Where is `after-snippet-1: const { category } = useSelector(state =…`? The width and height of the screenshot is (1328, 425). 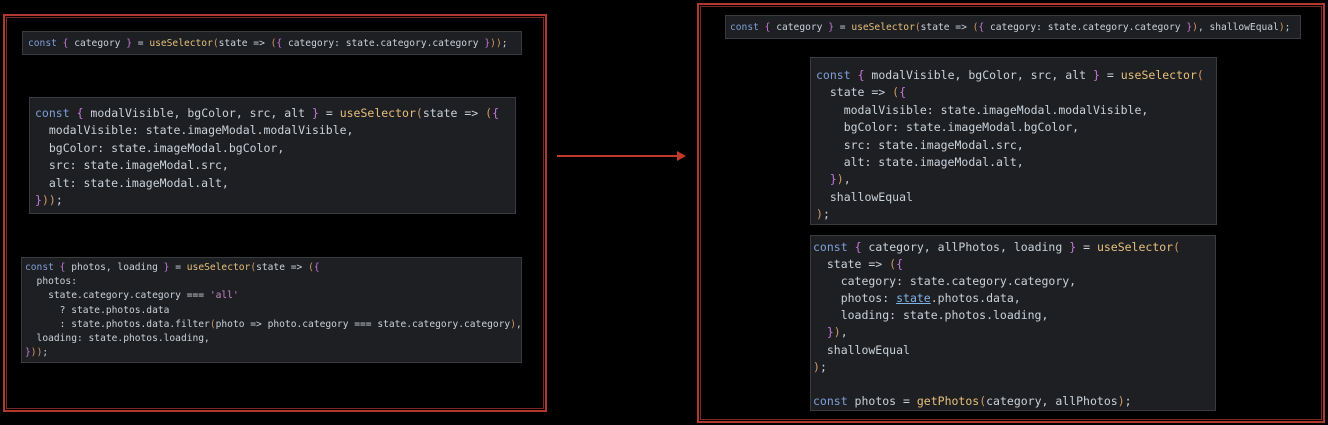 after-snippet-1: const { category } = useSelector(state =… is located at coordinates (1013, 27).